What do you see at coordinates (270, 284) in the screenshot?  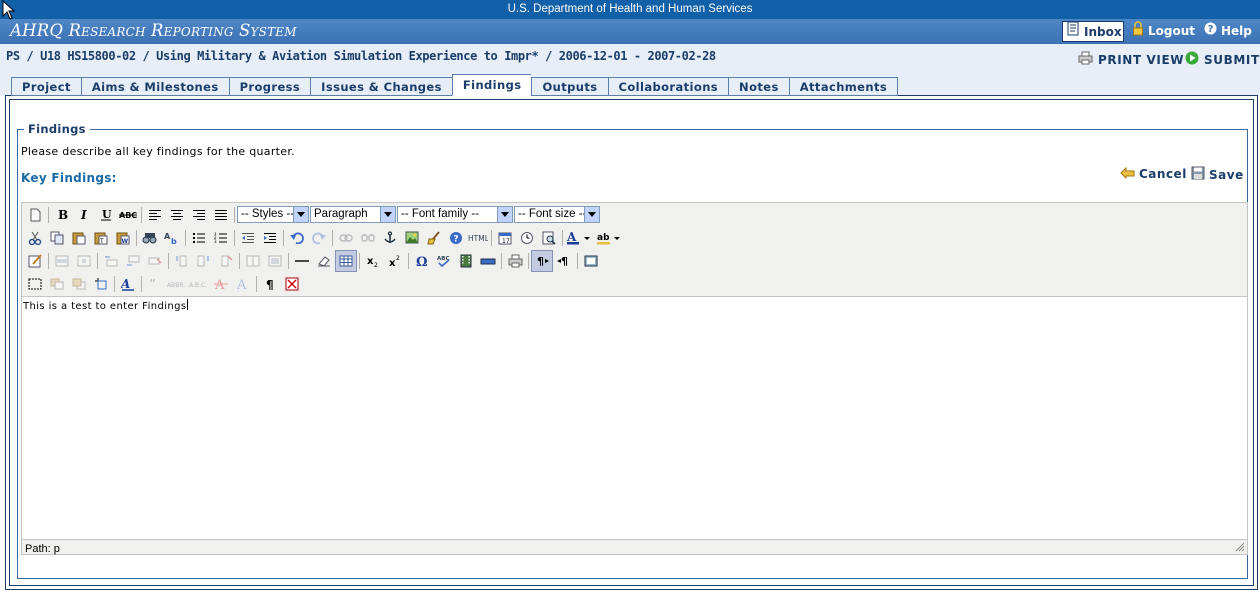 I see `visual-chars-icon: ¶` at bounding box center [270, 284].